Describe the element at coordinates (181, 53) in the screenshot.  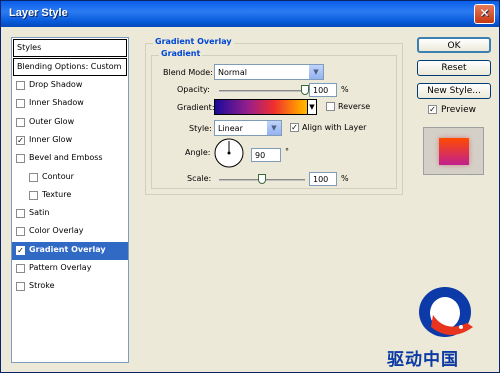
I see `gradient-title: Gradient` at that location.